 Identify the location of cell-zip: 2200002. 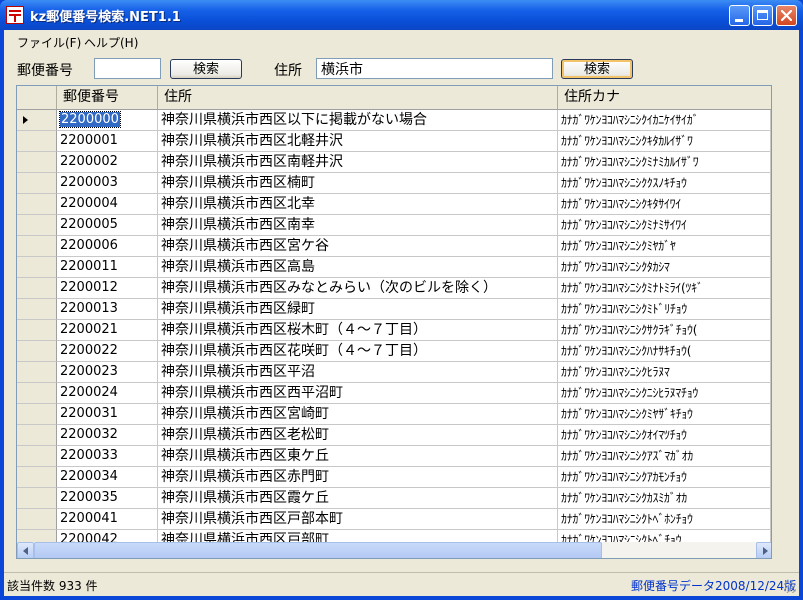
(107, 162).